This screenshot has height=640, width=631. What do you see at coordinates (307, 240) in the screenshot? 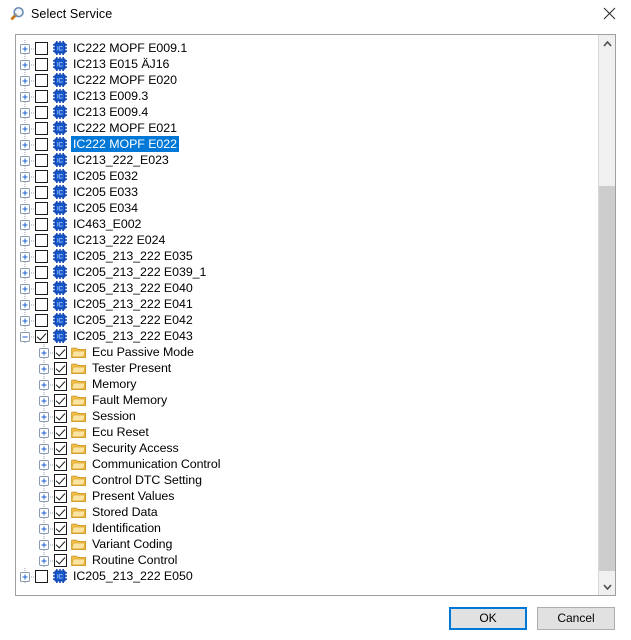
I see `tree-row: IC IC213_222 E024` at bounding box center [307, 240].